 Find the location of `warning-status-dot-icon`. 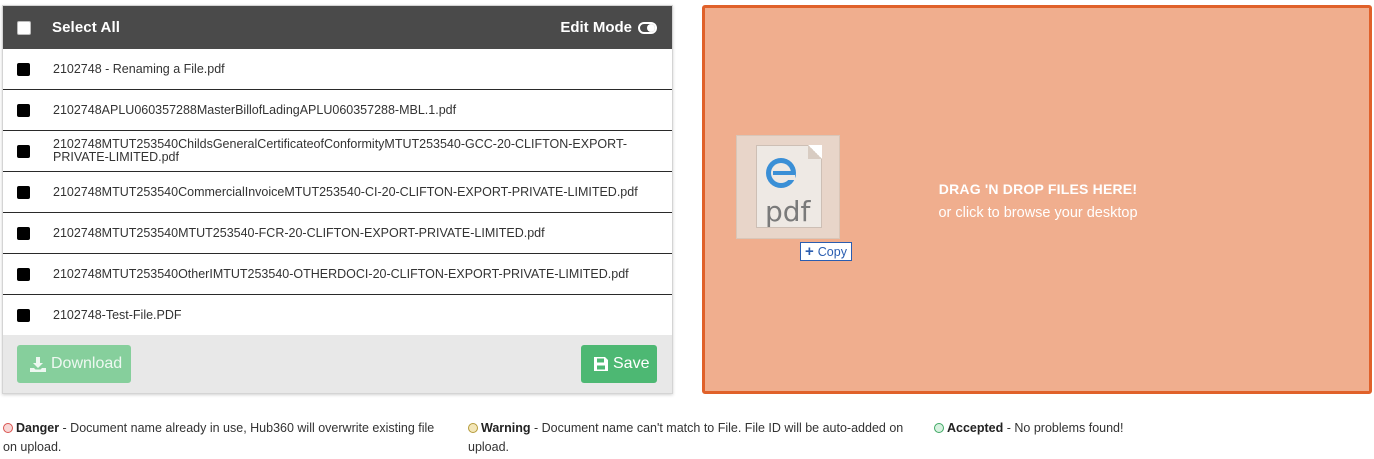

warning-status-dot-icon is located at coordinates (473, 428).